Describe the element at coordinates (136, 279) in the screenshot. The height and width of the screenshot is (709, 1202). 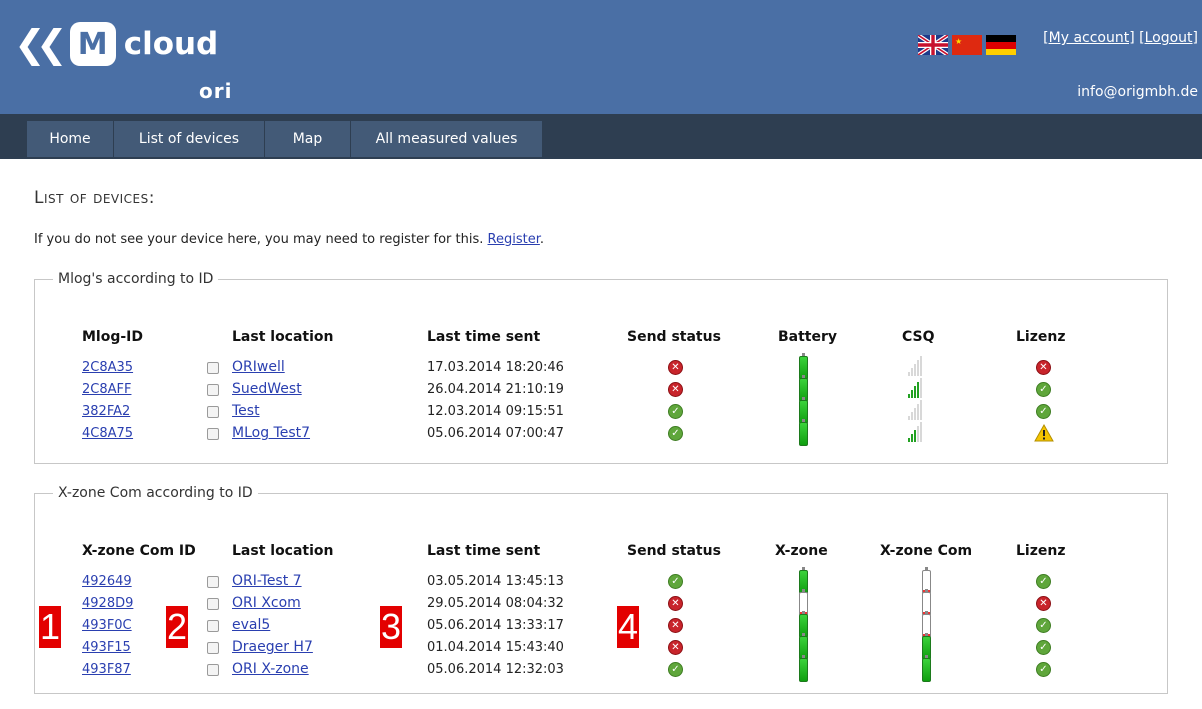
I see `mlog-group-legend: Mlog's according to ID` at that location.